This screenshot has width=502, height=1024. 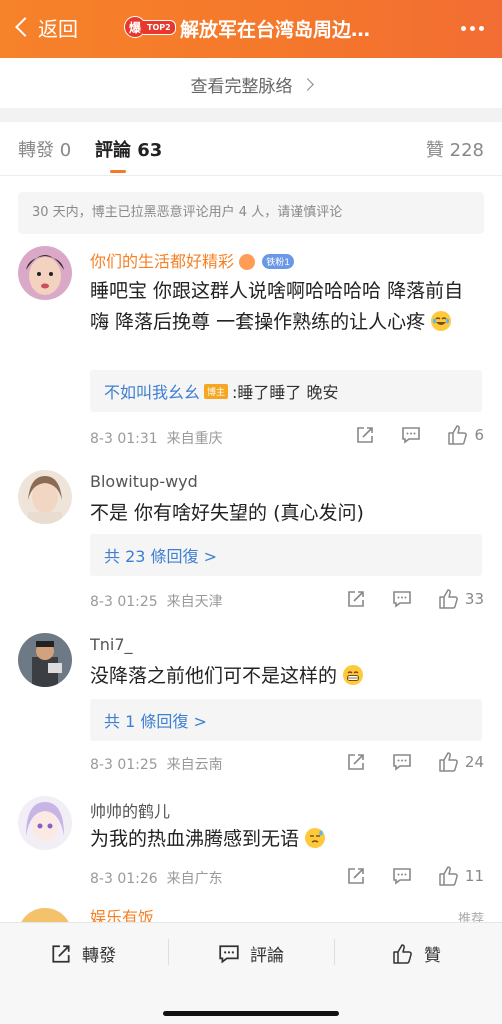 I want to click on author-badge: 博主, so click(x=216, y=391).